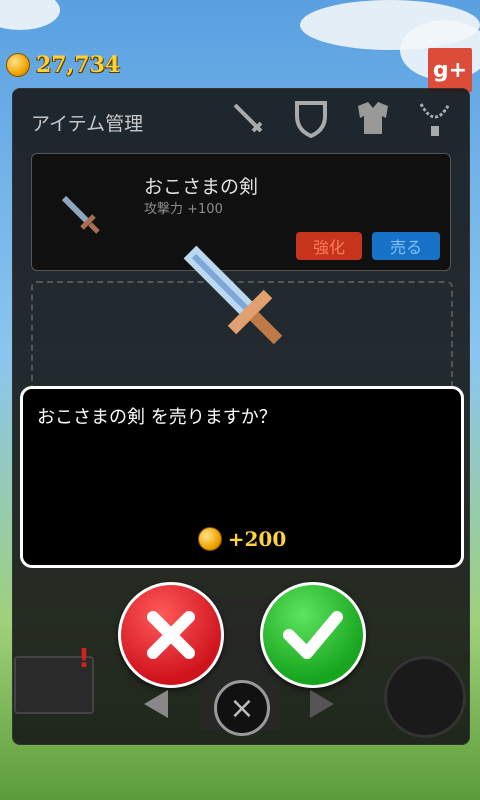 This screenshot has height=800, width=480. What do you see at coordinates (84, 659) in the screenshot?
I see `alert-icon: !` at bounding box center [84, 659].